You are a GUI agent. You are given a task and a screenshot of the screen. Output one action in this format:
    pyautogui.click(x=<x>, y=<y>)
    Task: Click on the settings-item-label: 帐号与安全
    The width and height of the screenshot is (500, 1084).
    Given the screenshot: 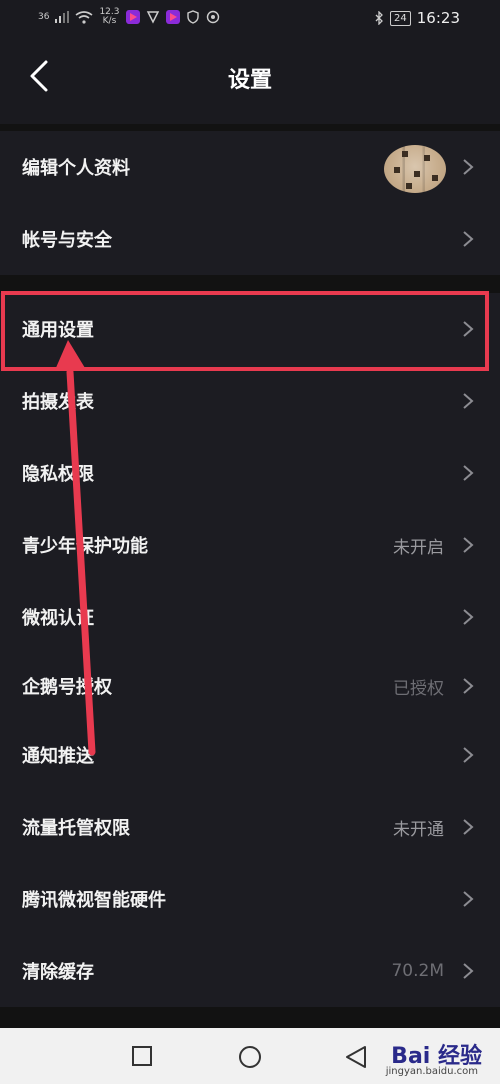 What is the action you would take?
    pyautogui.click(x=67, y=240)
    